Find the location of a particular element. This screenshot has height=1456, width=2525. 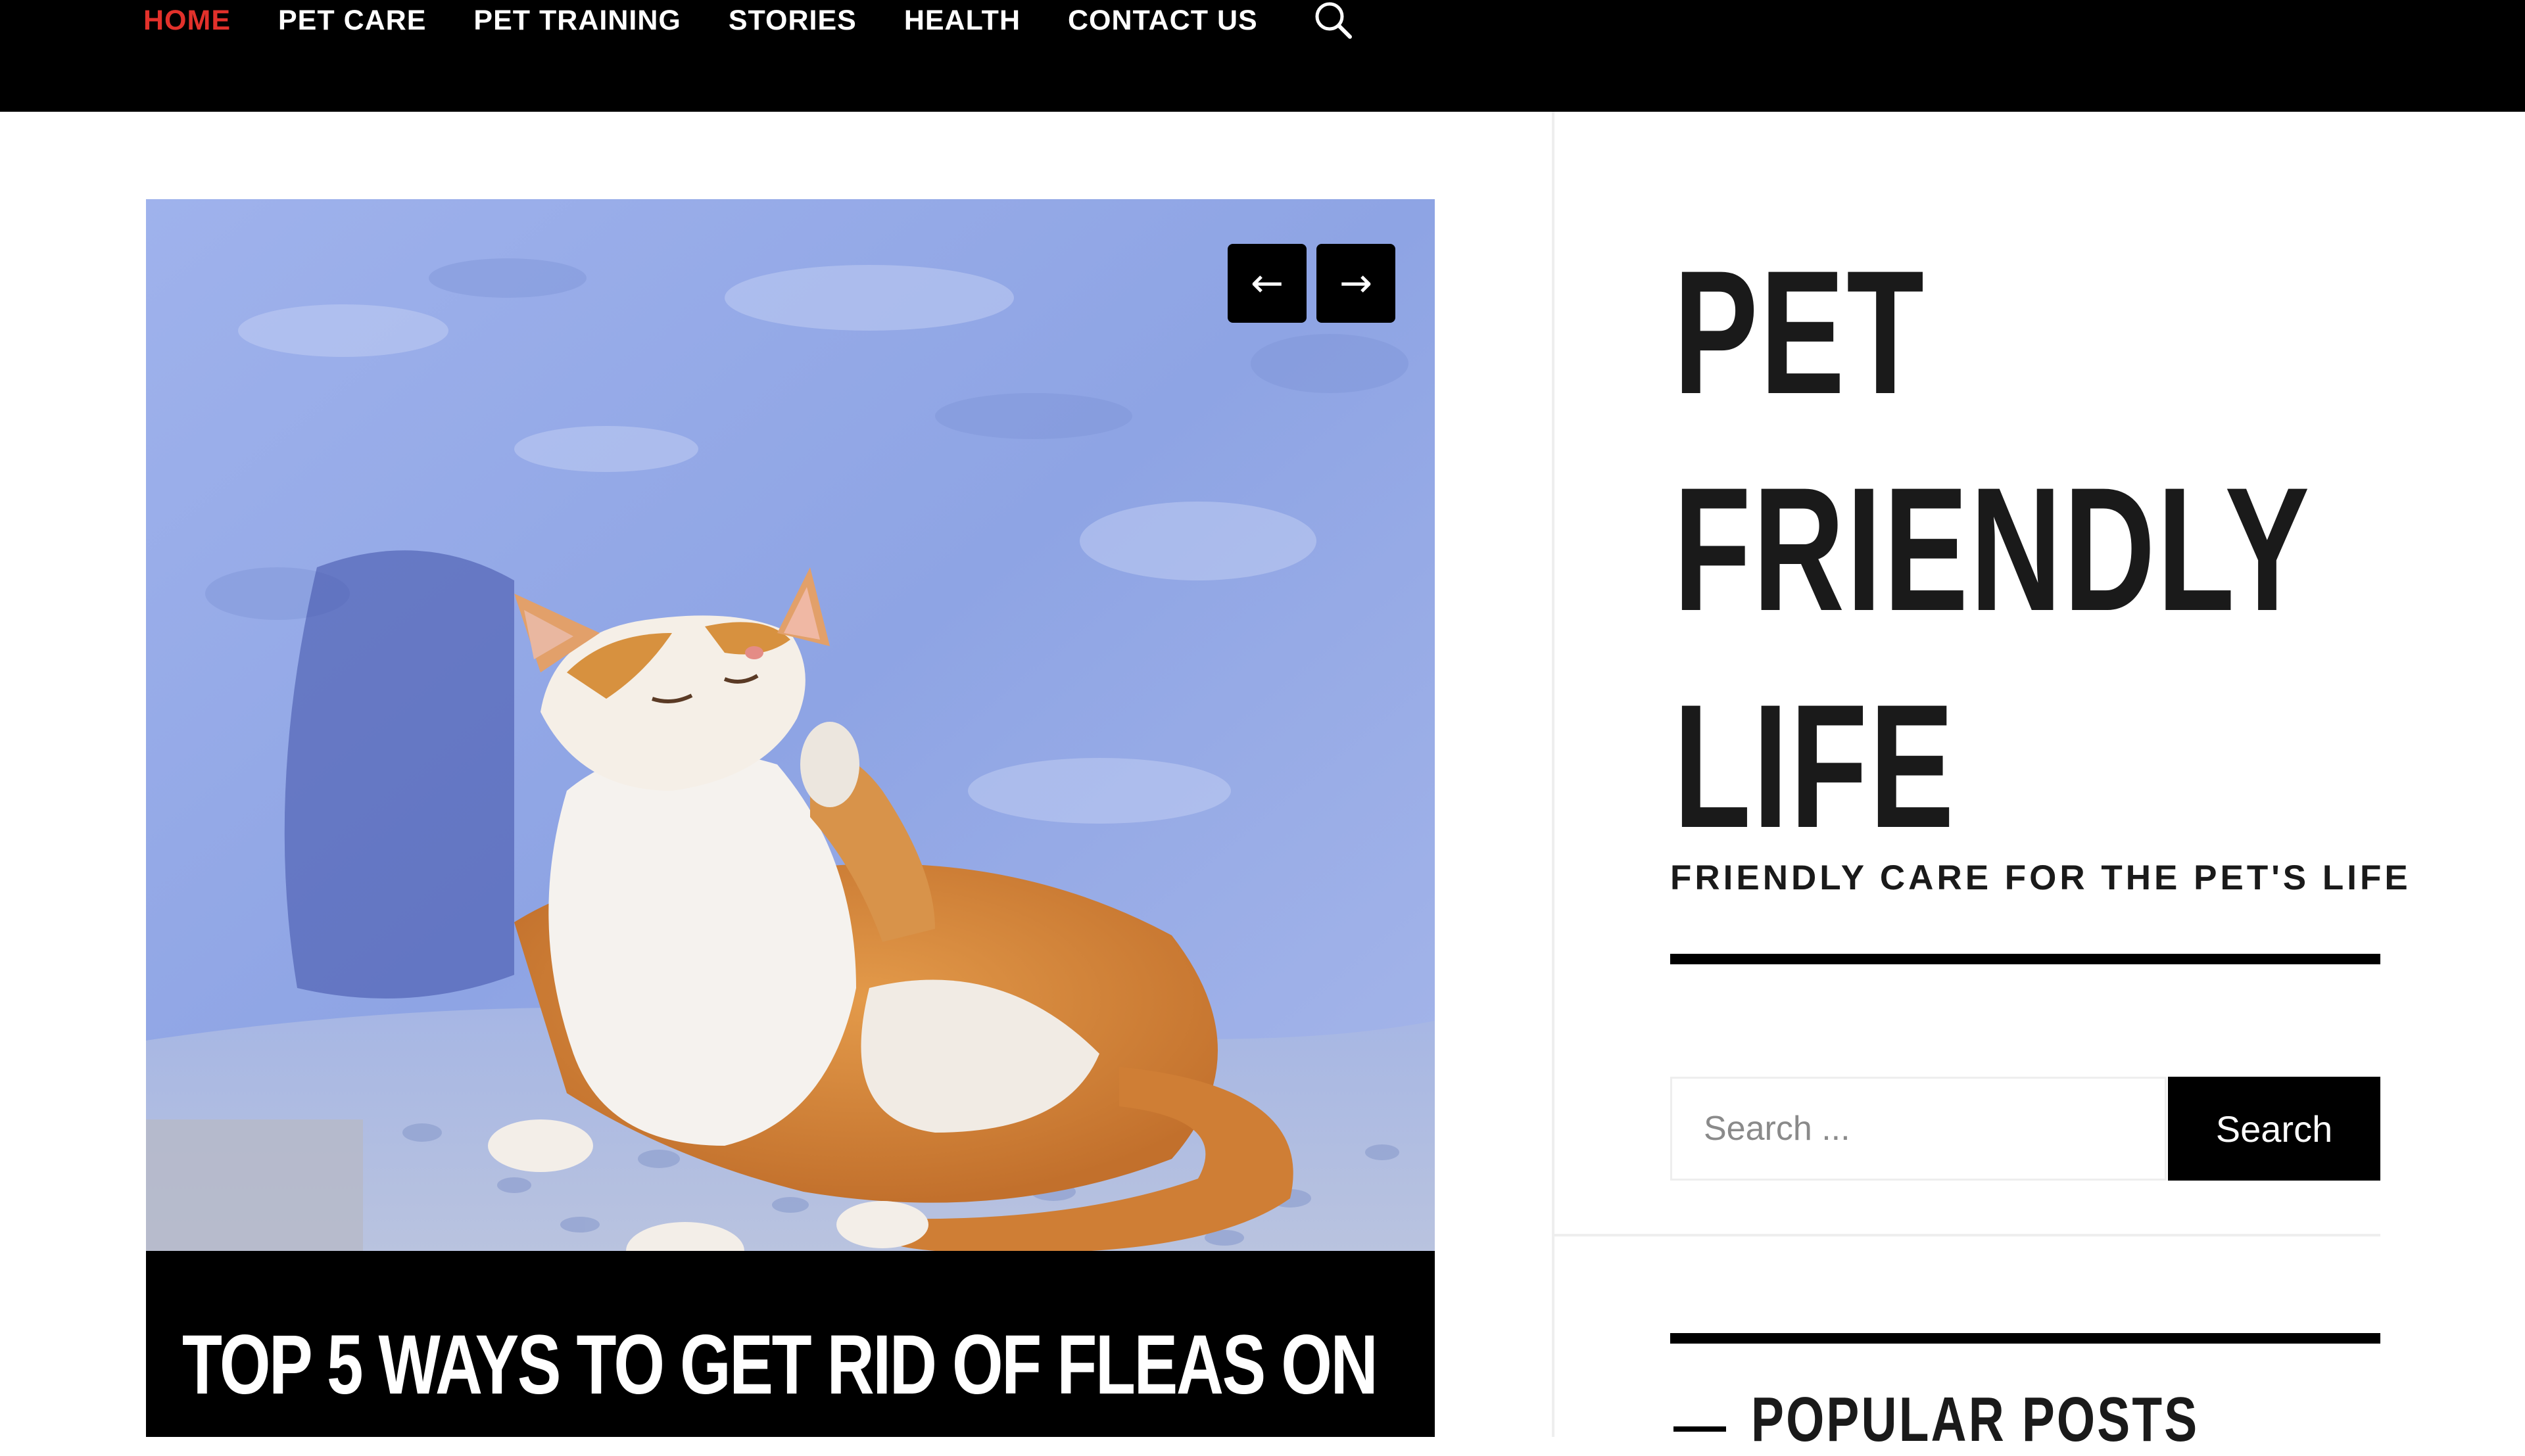

featured-post-caption: TOP 5 WAYS TO GET RID OF FLEAS ON is located at coordinates (791, 1344).